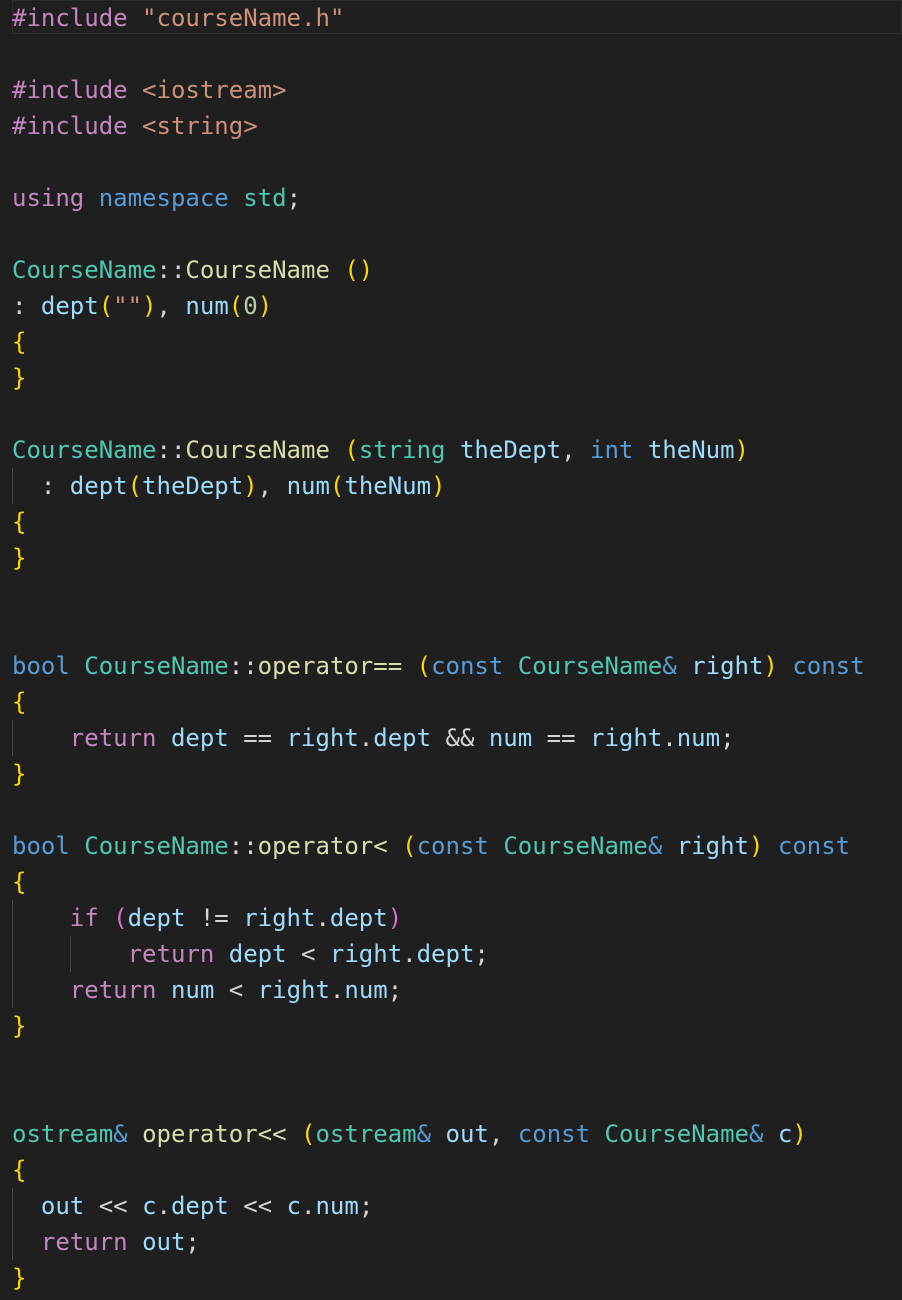  I want to click on code-token: theDept, so click(510, 450).